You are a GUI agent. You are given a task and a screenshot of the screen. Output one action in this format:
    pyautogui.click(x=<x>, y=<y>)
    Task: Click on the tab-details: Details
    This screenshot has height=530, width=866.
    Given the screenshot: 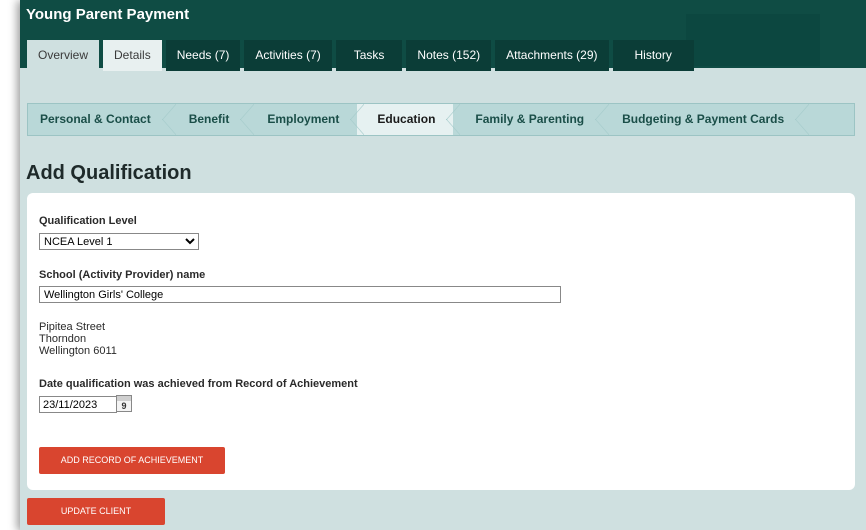 What is the action you would take?
    pyautogui.click(x=132, y=55)
    